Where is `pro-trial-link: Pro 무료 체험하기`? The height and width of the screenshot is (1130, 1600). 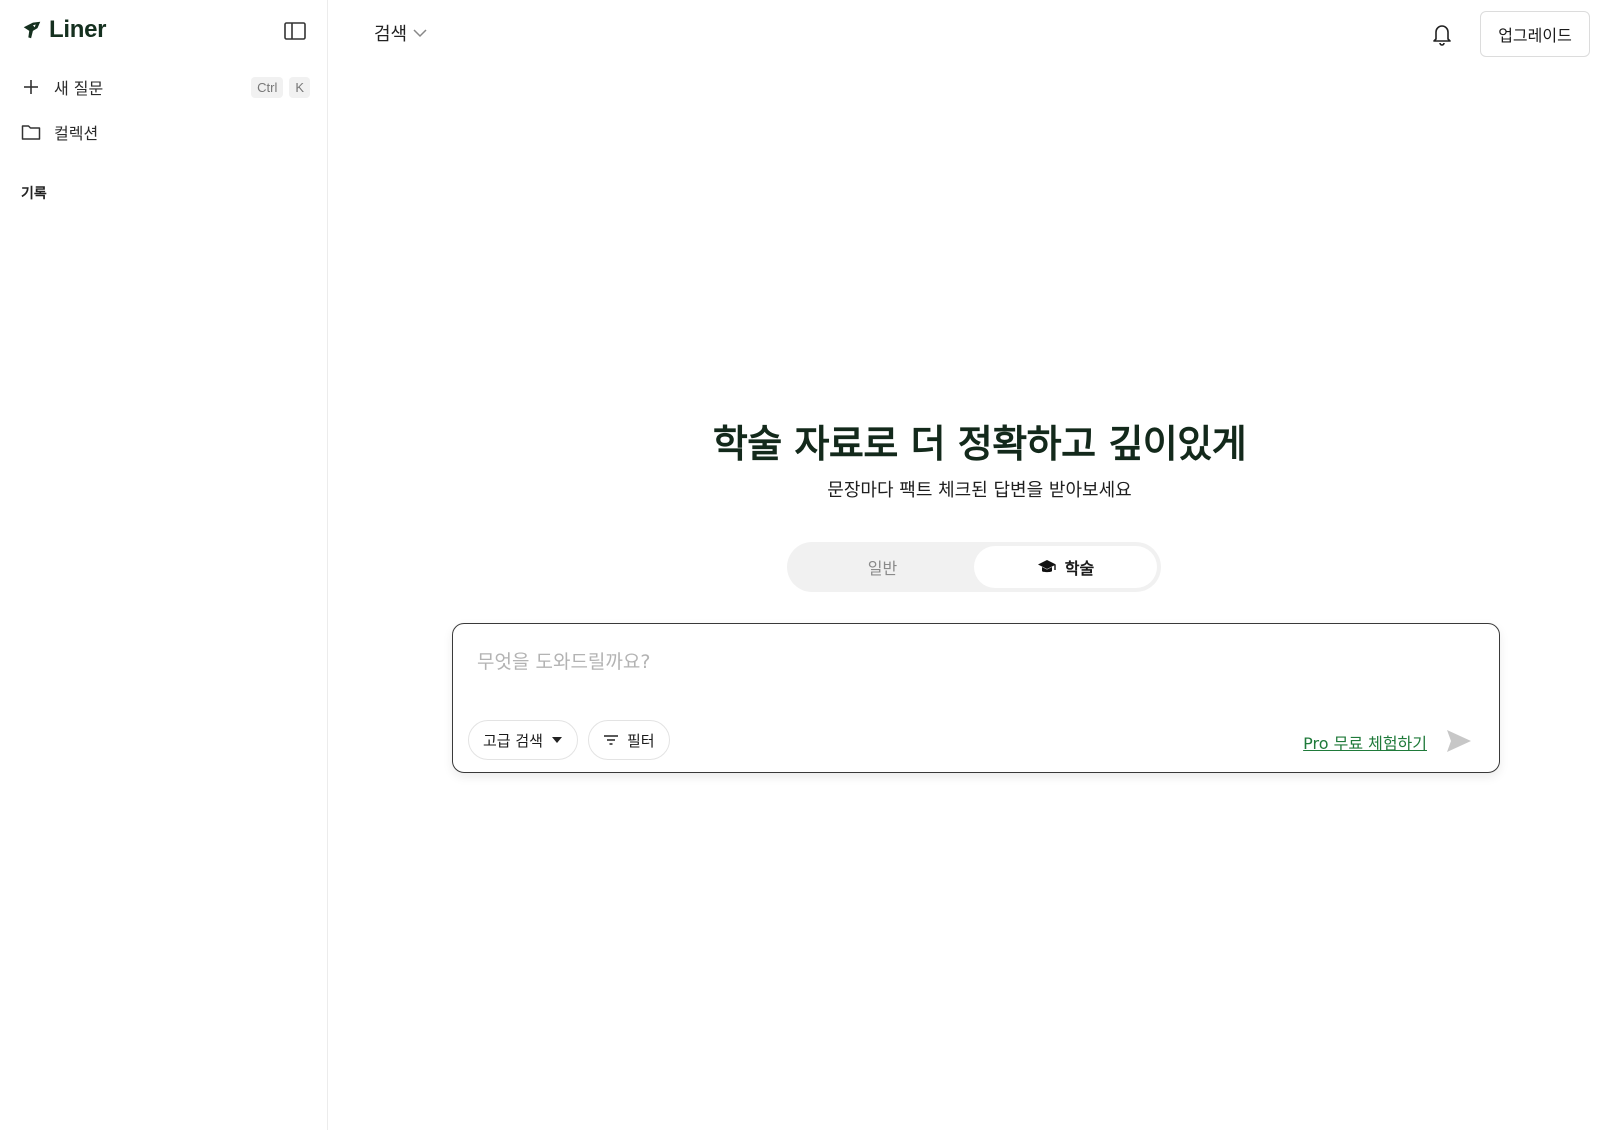
pro-trial-link: Pro 무료 체험하기 is located at coordinates (1365, 742).